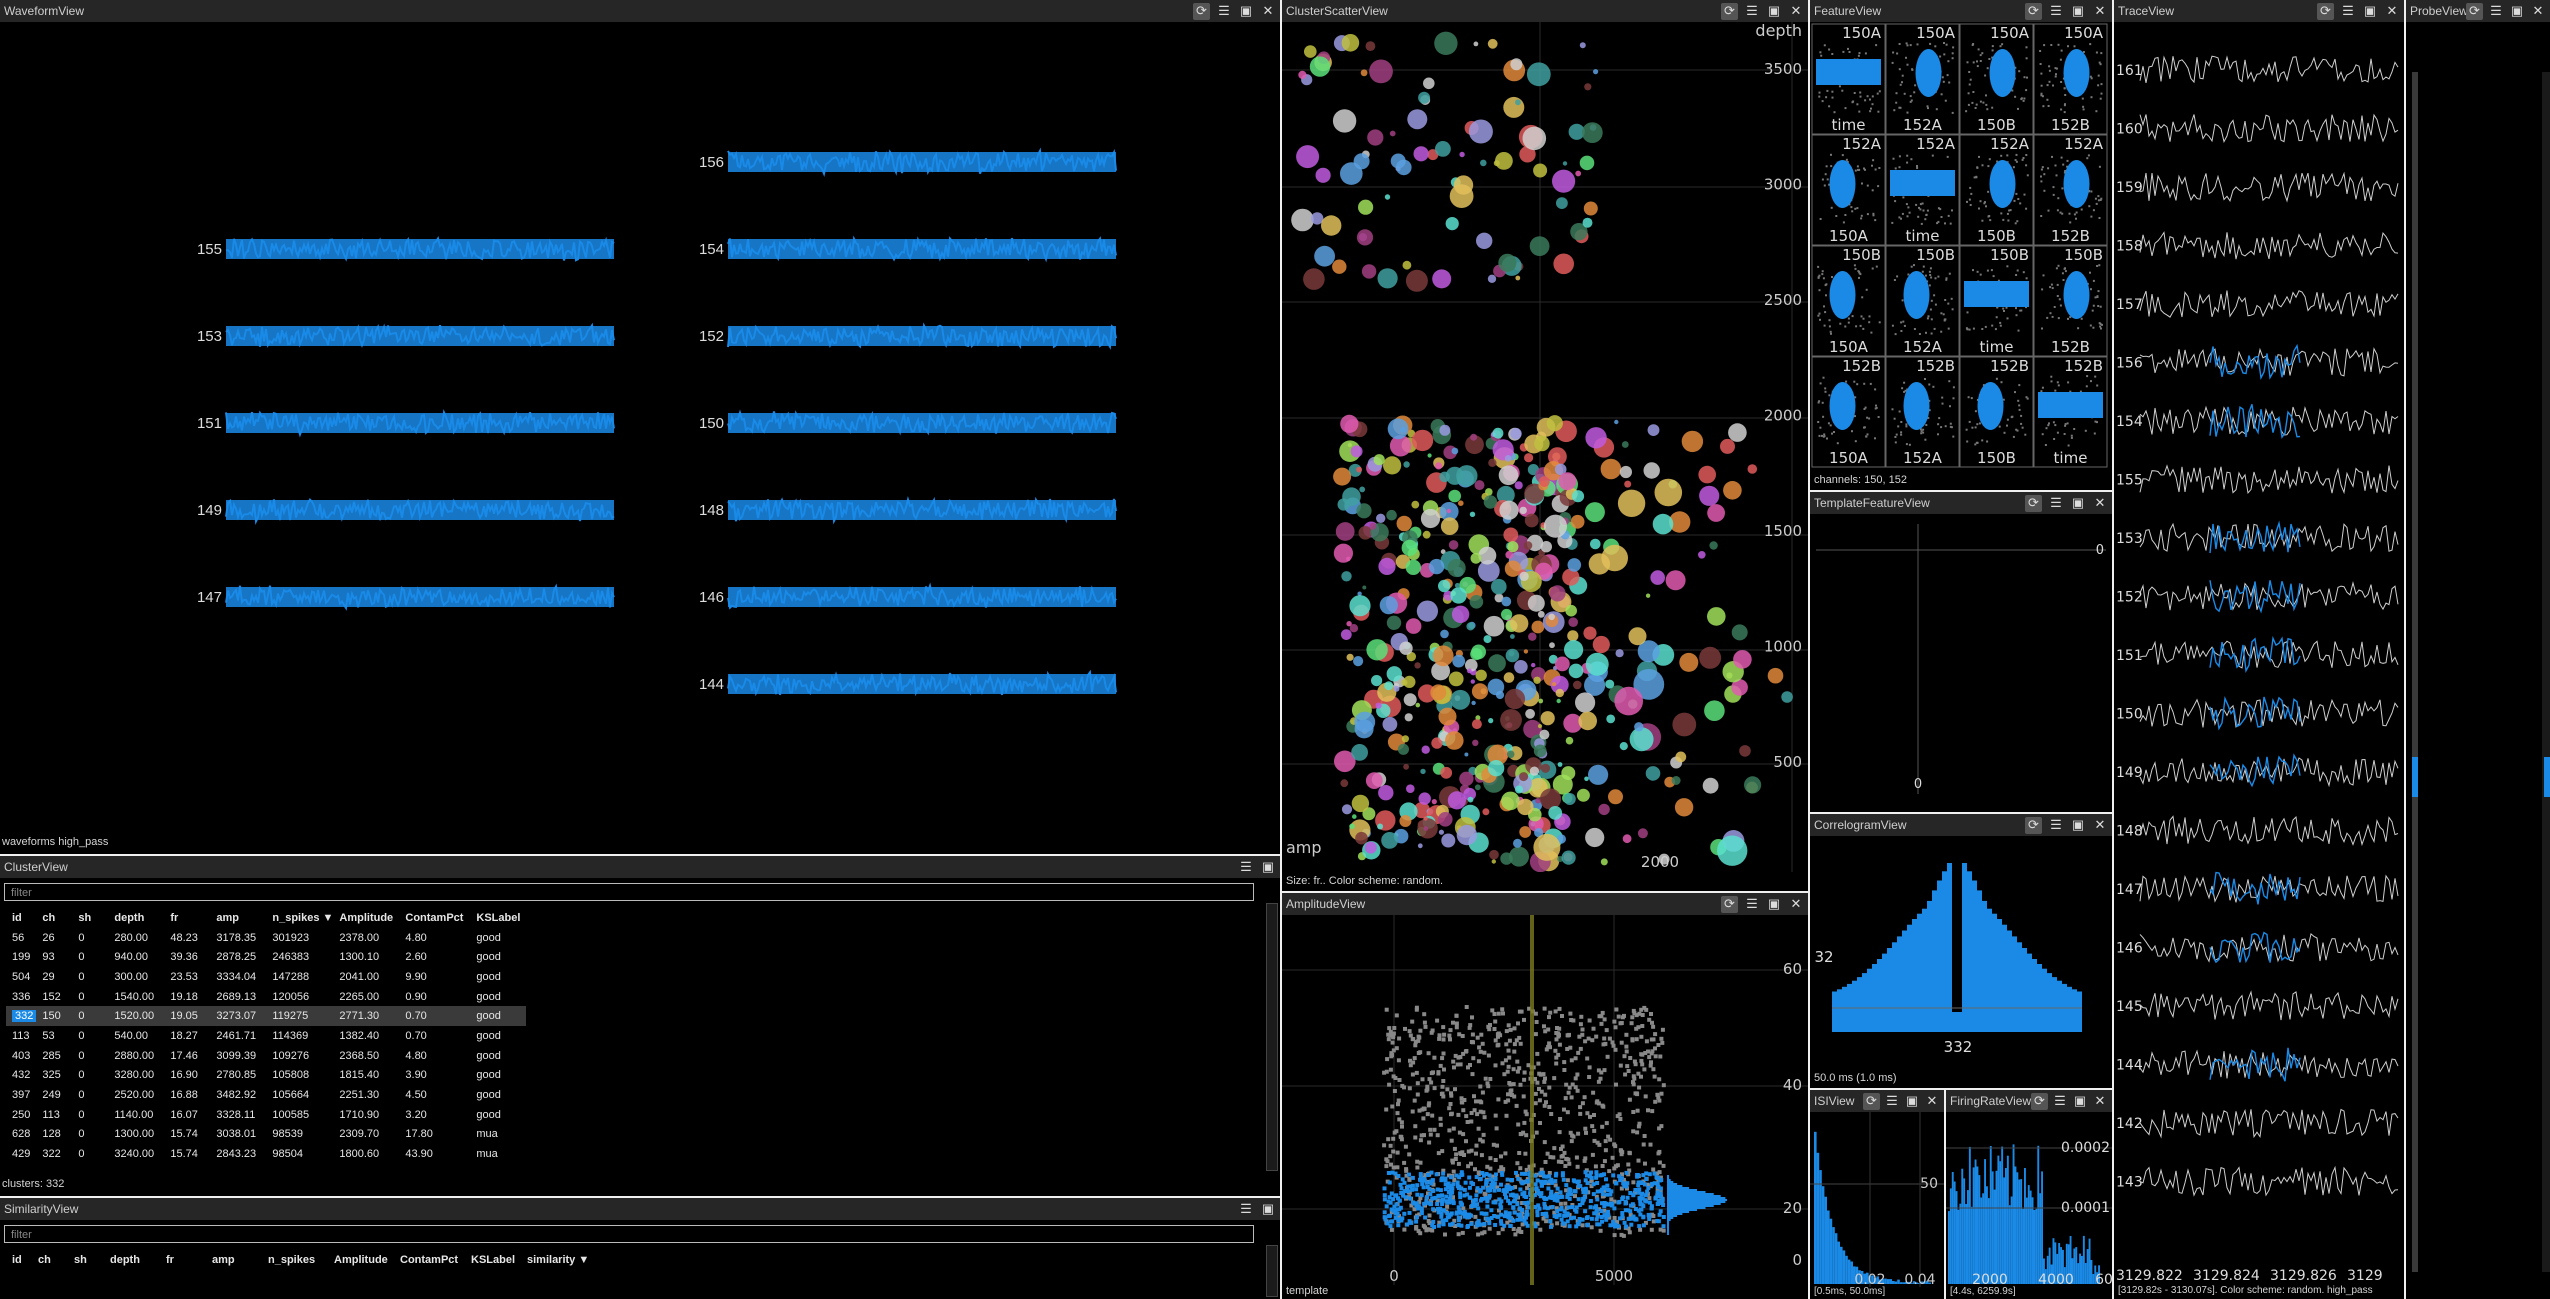  I want to click on similarity-column-header: ContamPct, so click(429, 1260).